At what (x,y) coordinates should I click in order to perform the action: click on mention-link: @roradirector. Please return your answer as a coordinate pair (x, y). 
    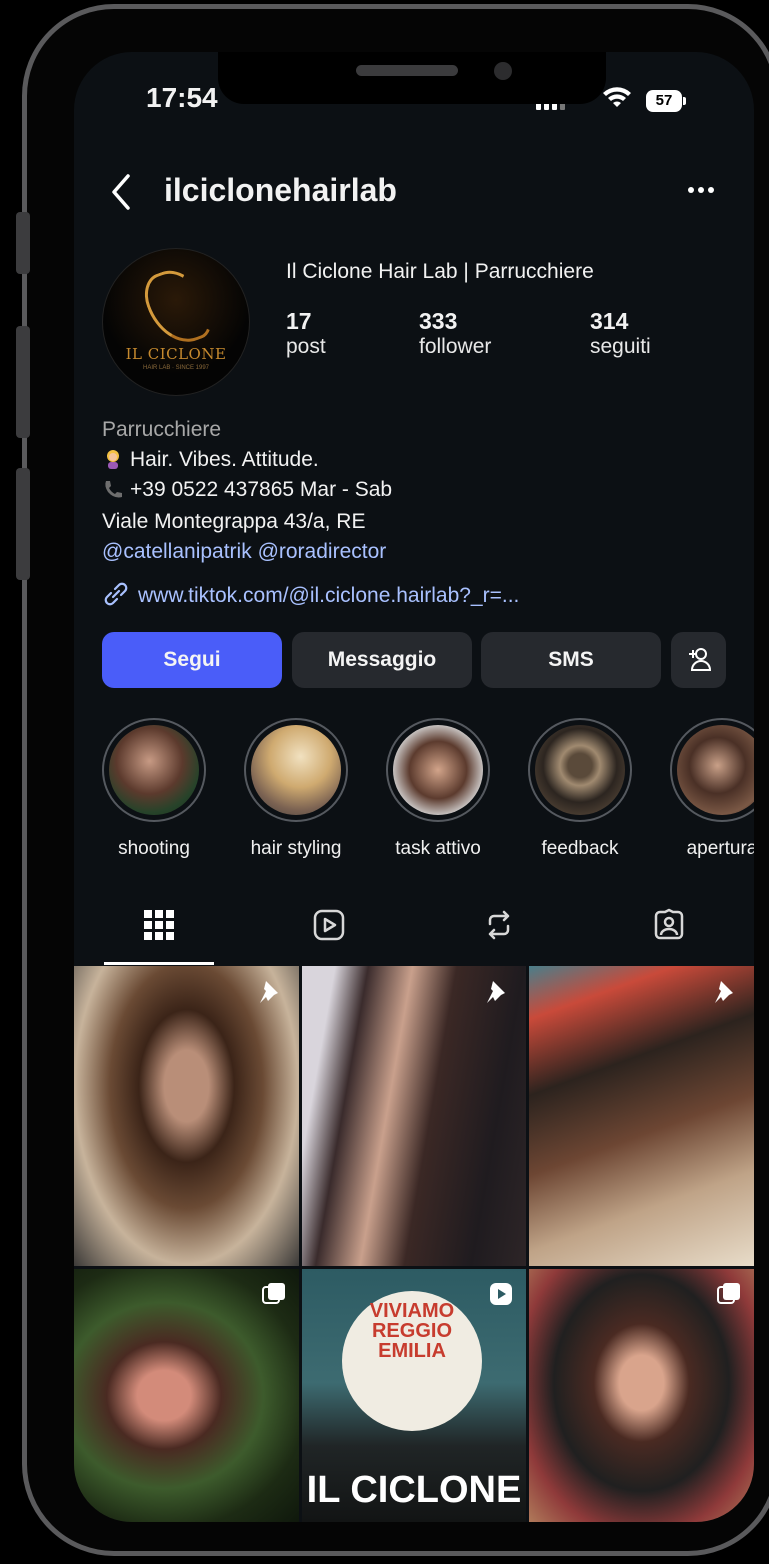
    Looking at the image, I should click on (322, 551).